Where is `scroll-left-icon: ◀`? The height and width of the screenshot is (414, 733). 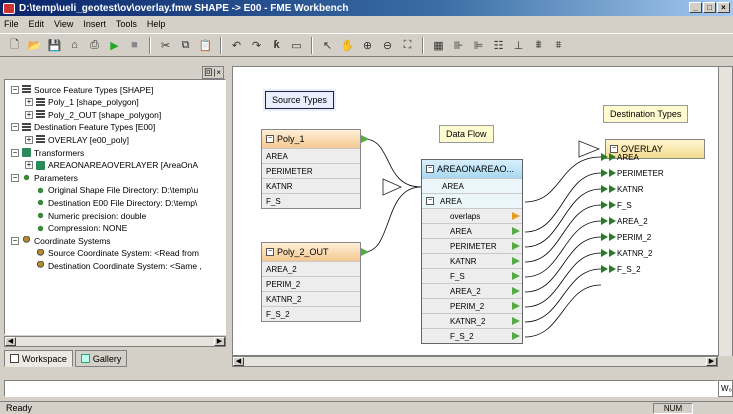 scroll-left-icon: ◀ is located at coordinates (238, 361).